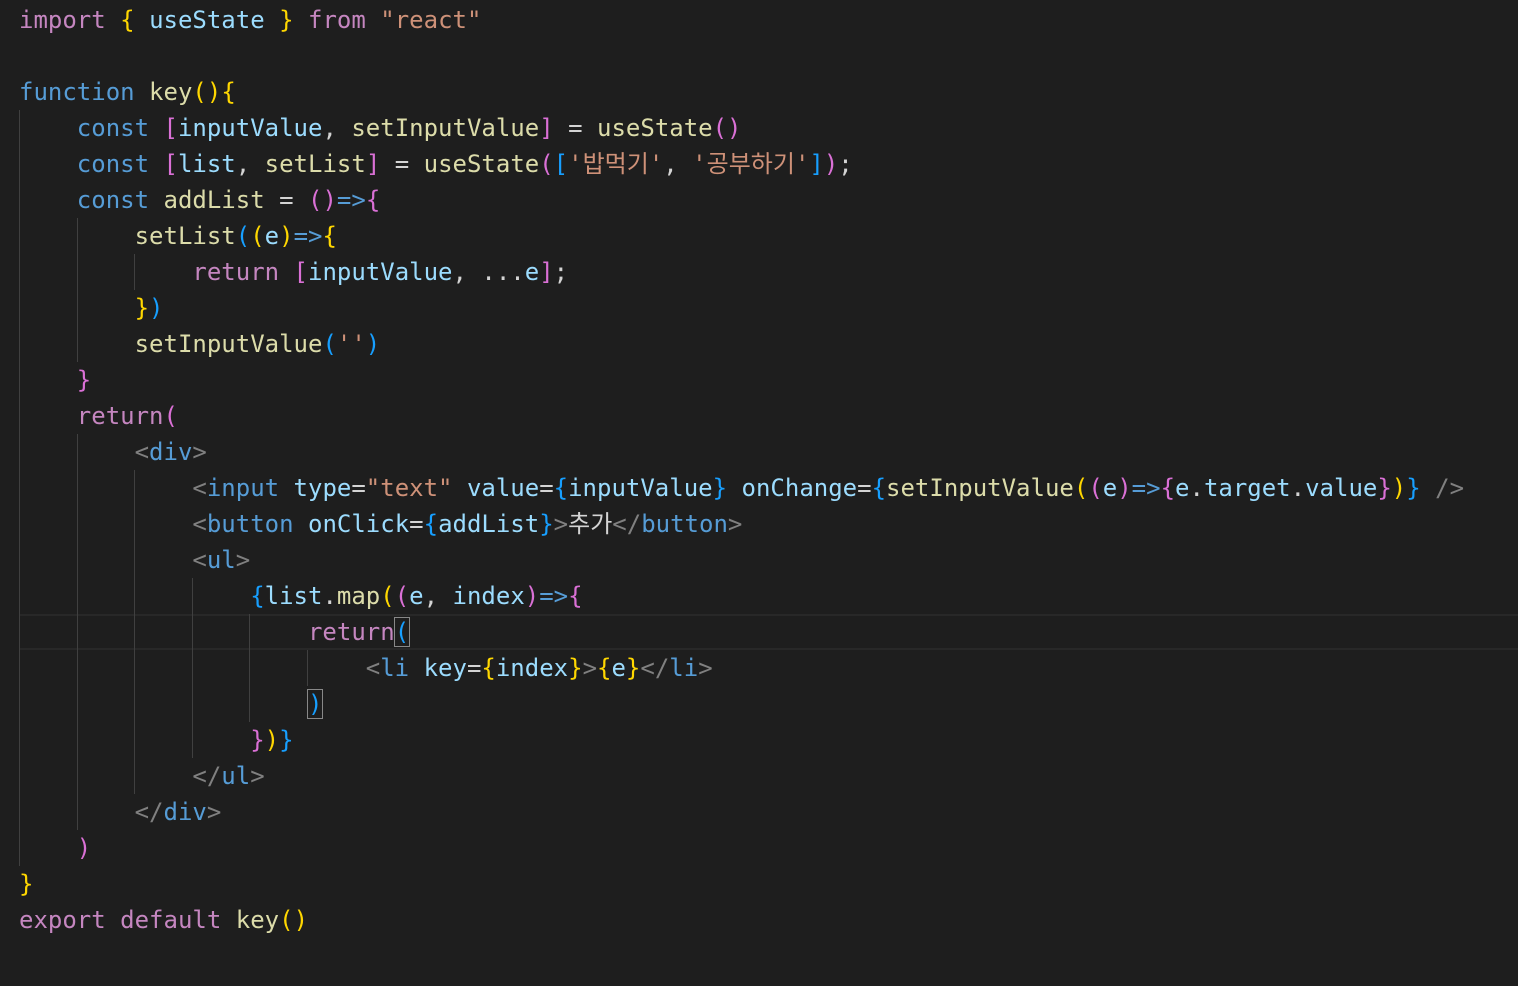 This screenshot has width=1518, height=986. I want to click on code-token: li, so click(395, 668).